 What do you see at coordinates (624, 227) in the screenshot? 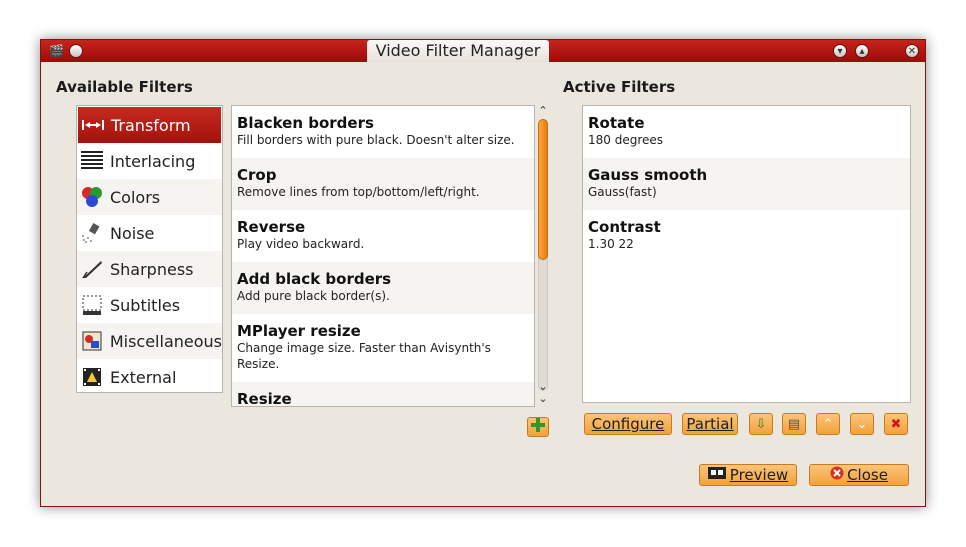
I see `filter-name: Contrast` at bounding box center [624, 227].